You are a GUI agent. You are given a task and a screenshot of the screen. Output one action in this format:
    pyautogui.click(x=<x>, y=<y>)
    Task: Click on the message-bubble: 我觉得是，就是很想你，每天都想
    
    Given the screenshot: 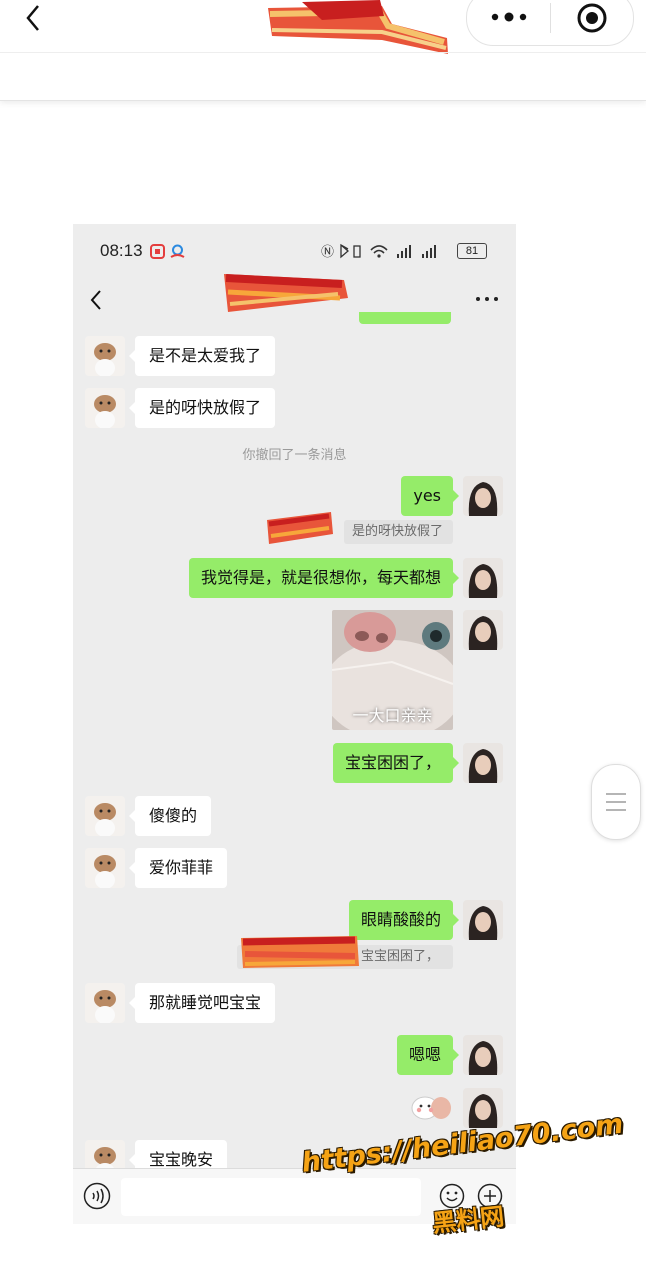 What is the action you would take?
    pyautogui.click(x=324, y=578)
    